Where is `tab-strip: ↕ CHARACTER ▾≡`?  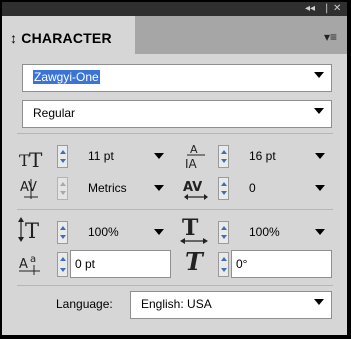
tab-strip: ↕ CHARACTER ▾≡ is located at coordinates (174, 35).